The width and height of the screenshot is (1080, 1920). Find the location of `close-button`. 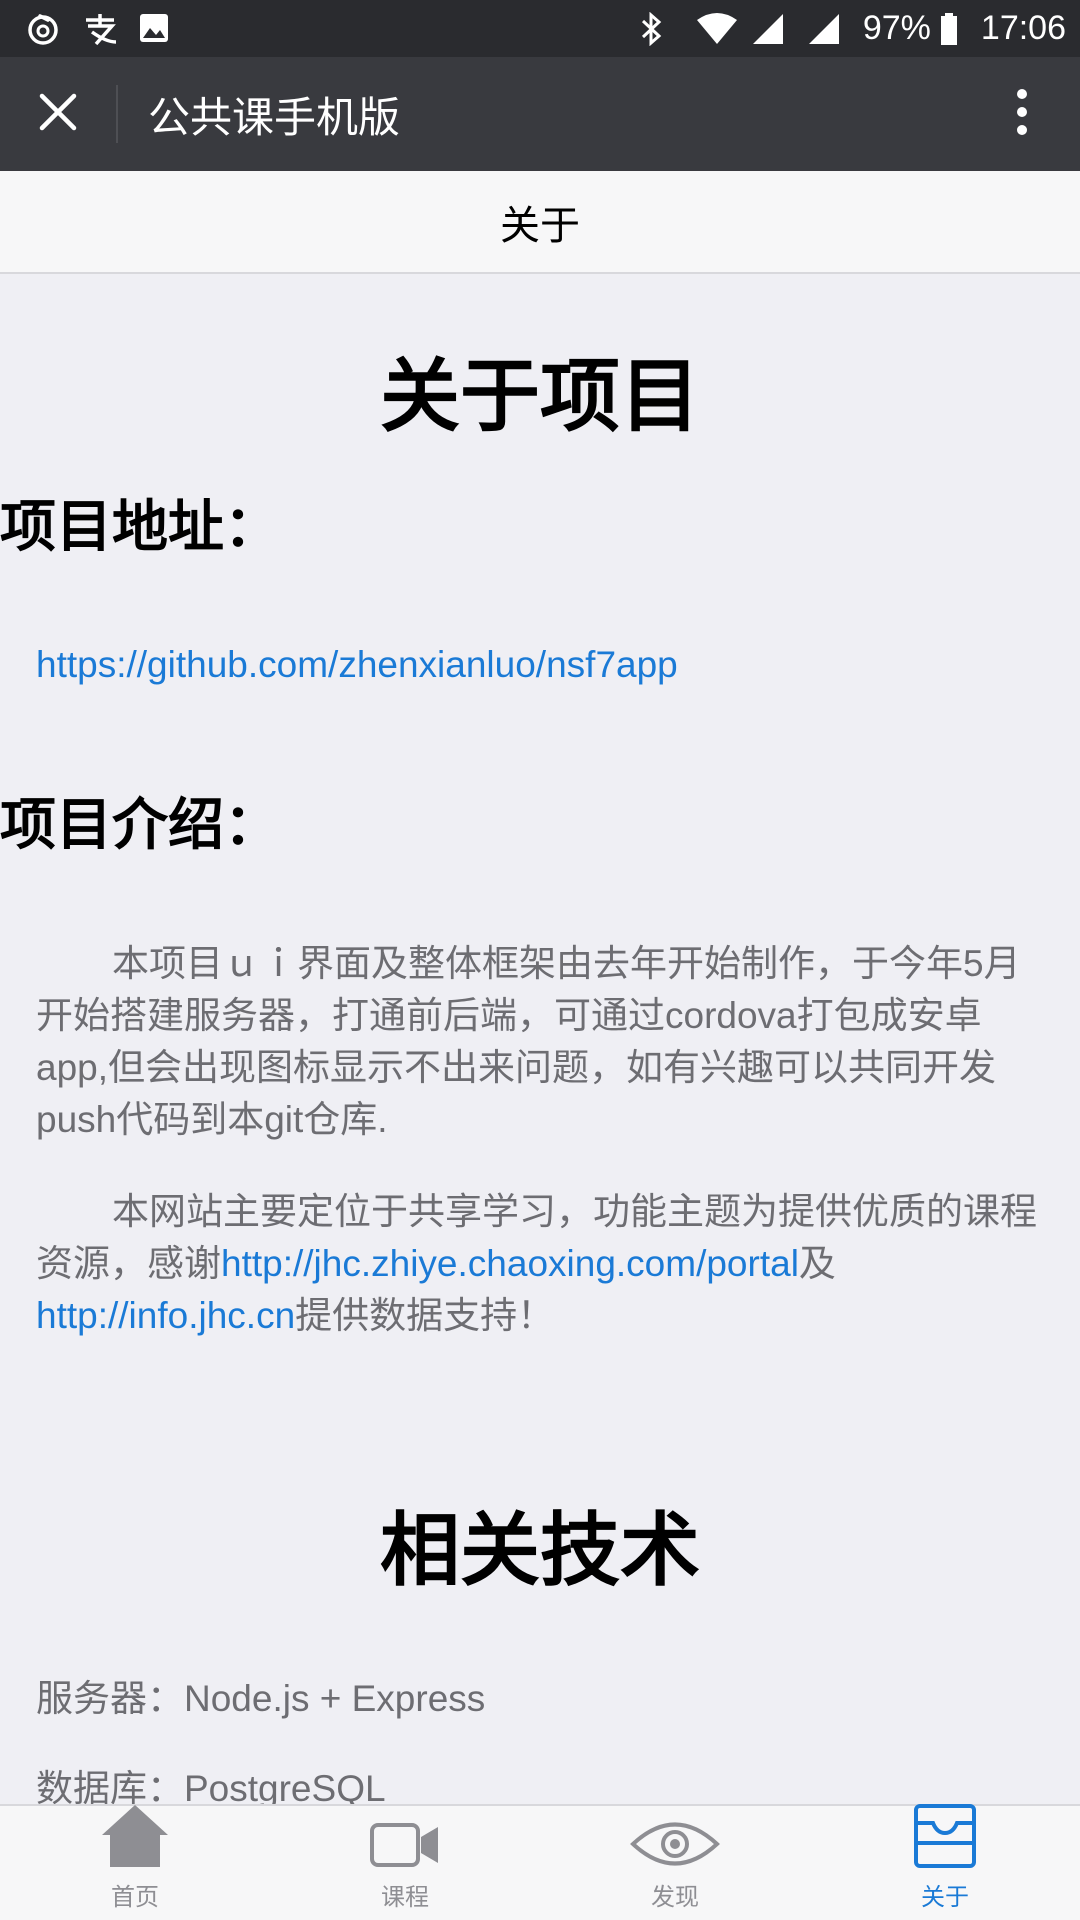

close-button is located at coordinates (58, 114).